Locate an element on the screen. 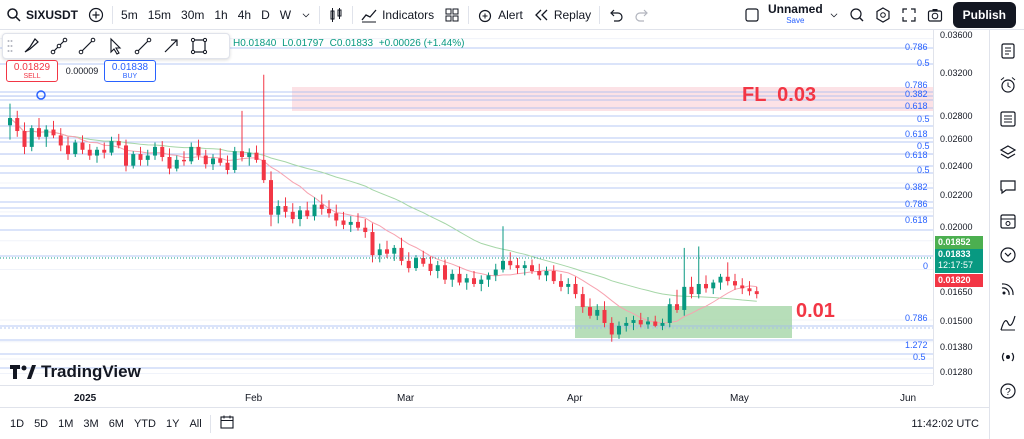 The image size is (1024, 439). right-sidebar: ? is located at coordinates (1006, 234).